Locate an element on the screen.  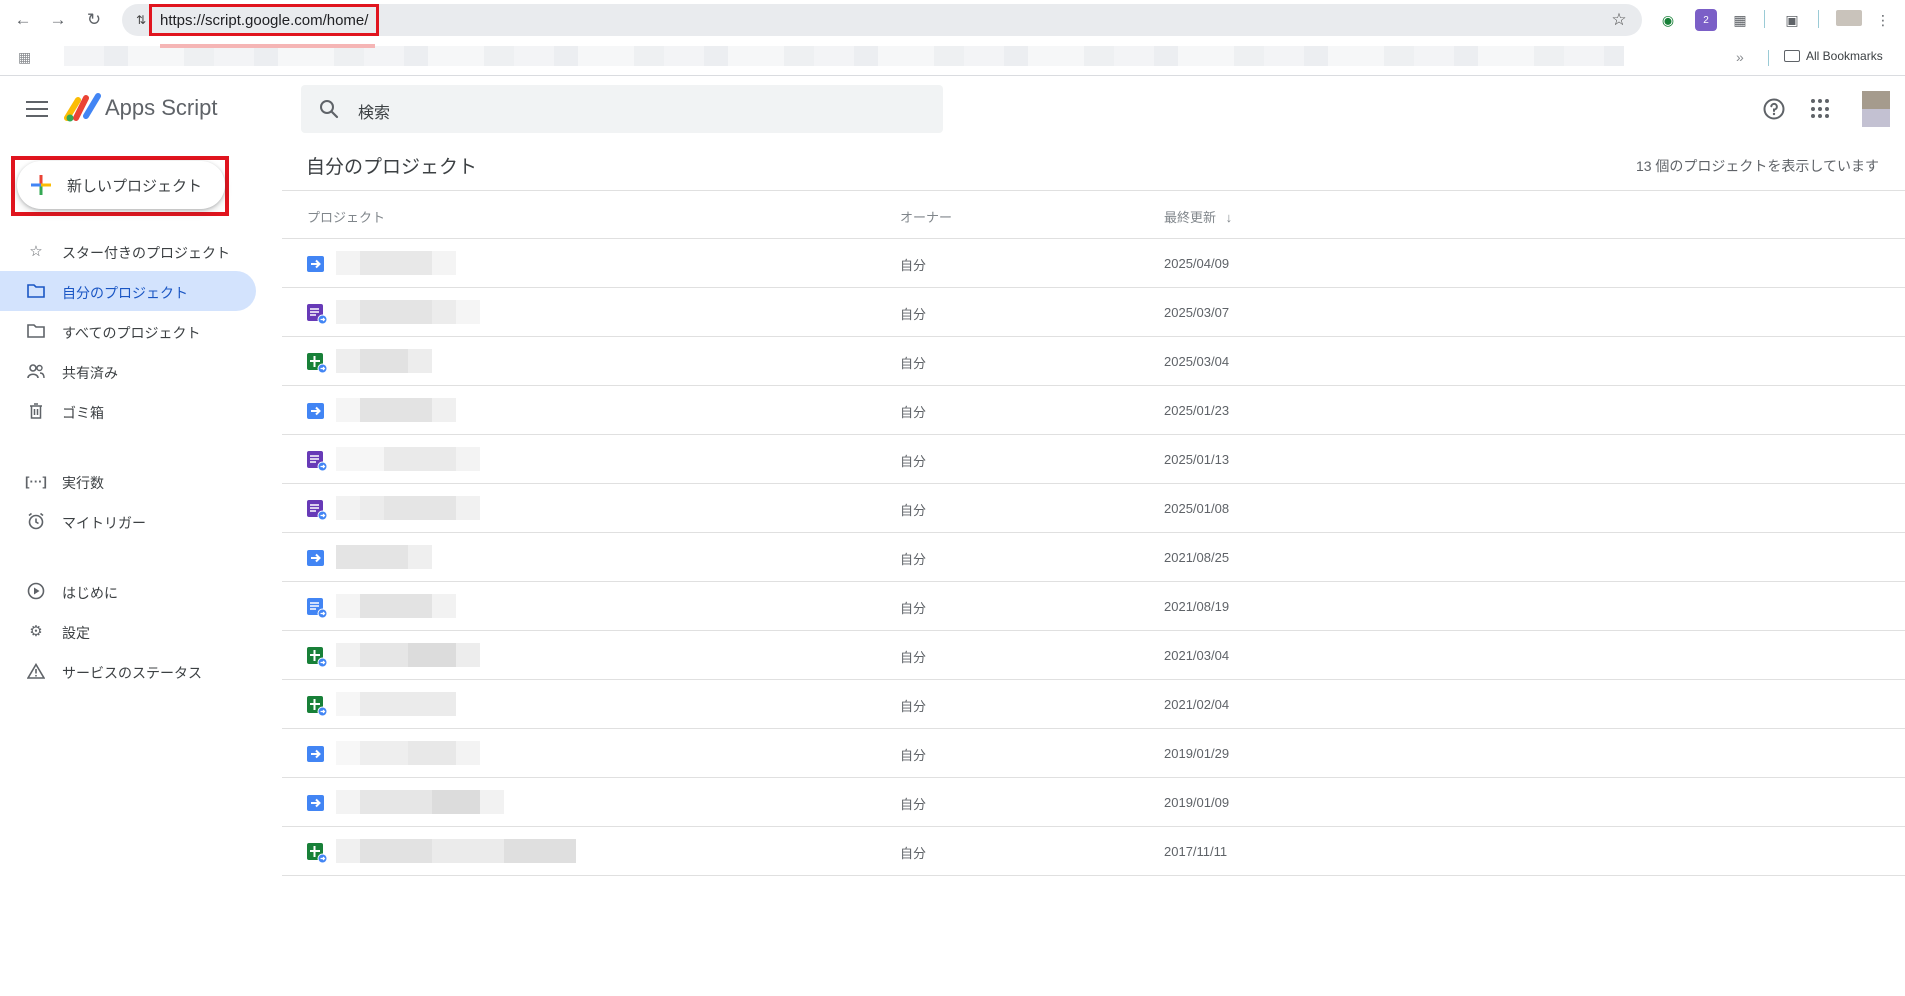
table-row: 自分 2019/01/29 is located at coordinates (1093, 753).